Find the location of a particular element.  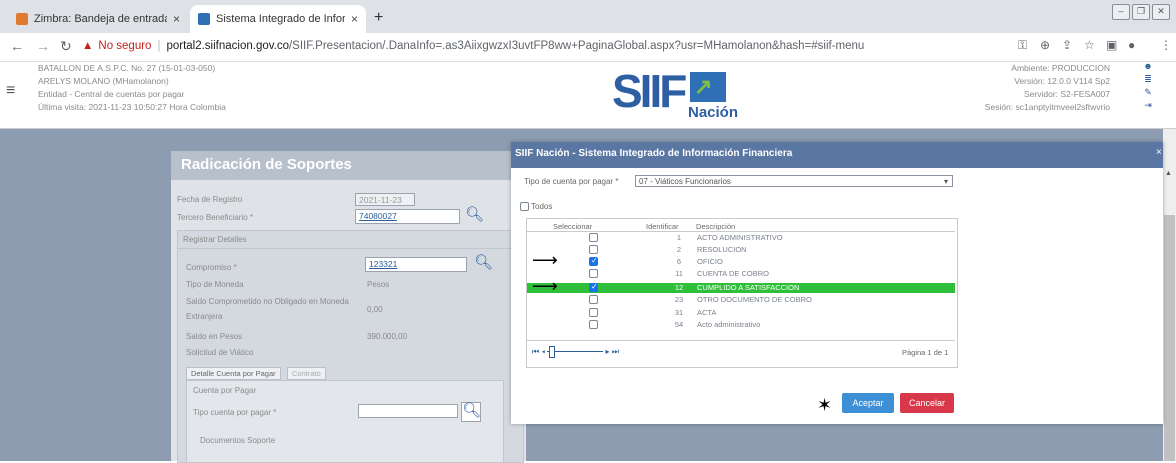

col-seleccionar: Seleccionar is located at coordinates (573, 226).